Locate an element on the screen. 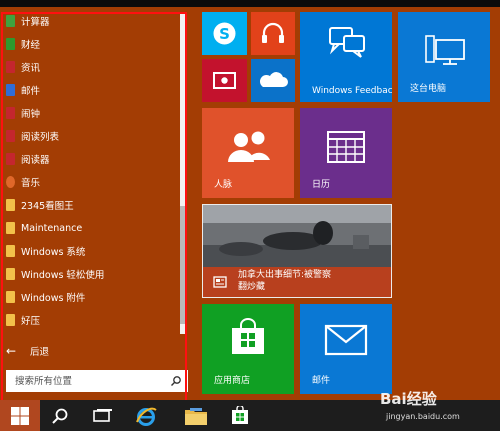 Image resolution: width=500 pixels, height=431 pixels. search-button is located at coordinates (60, 415).